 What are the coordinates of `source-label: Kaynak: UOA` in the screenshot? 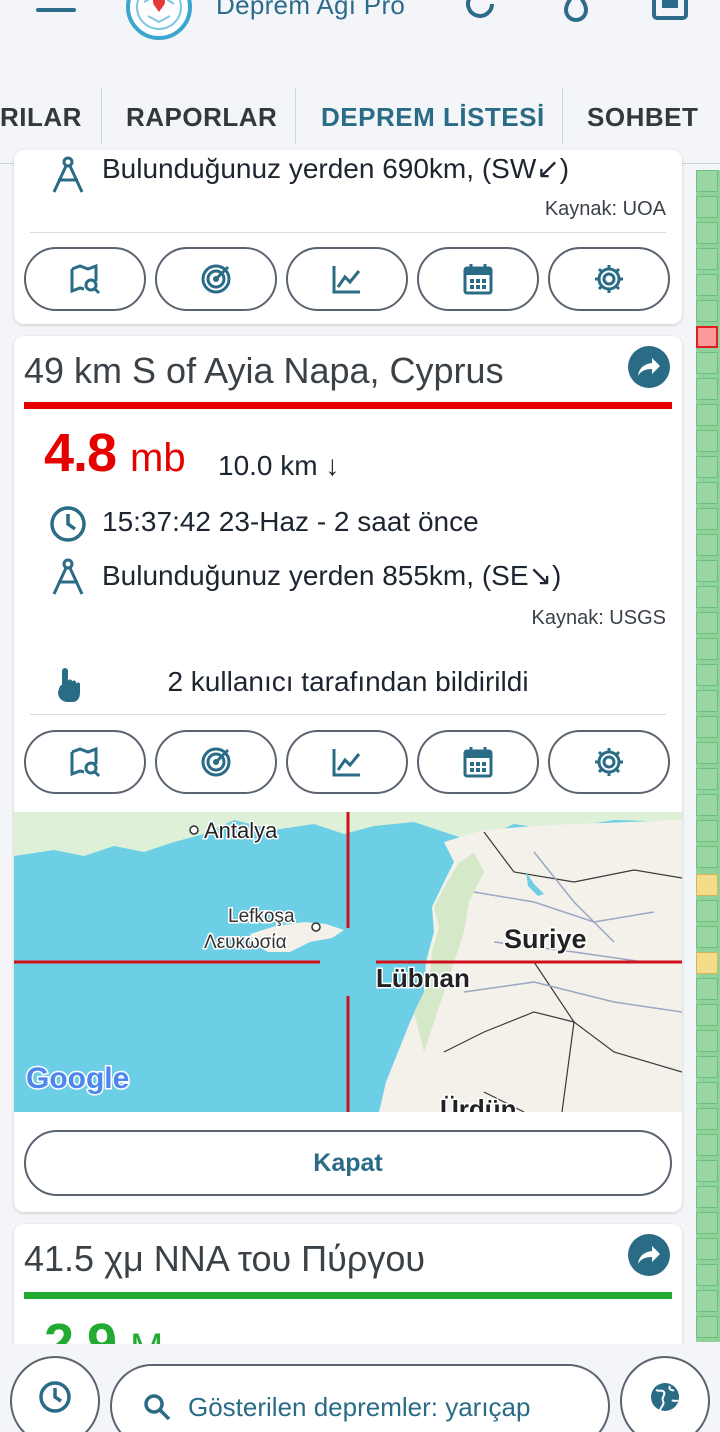 It's located at (605, 209).